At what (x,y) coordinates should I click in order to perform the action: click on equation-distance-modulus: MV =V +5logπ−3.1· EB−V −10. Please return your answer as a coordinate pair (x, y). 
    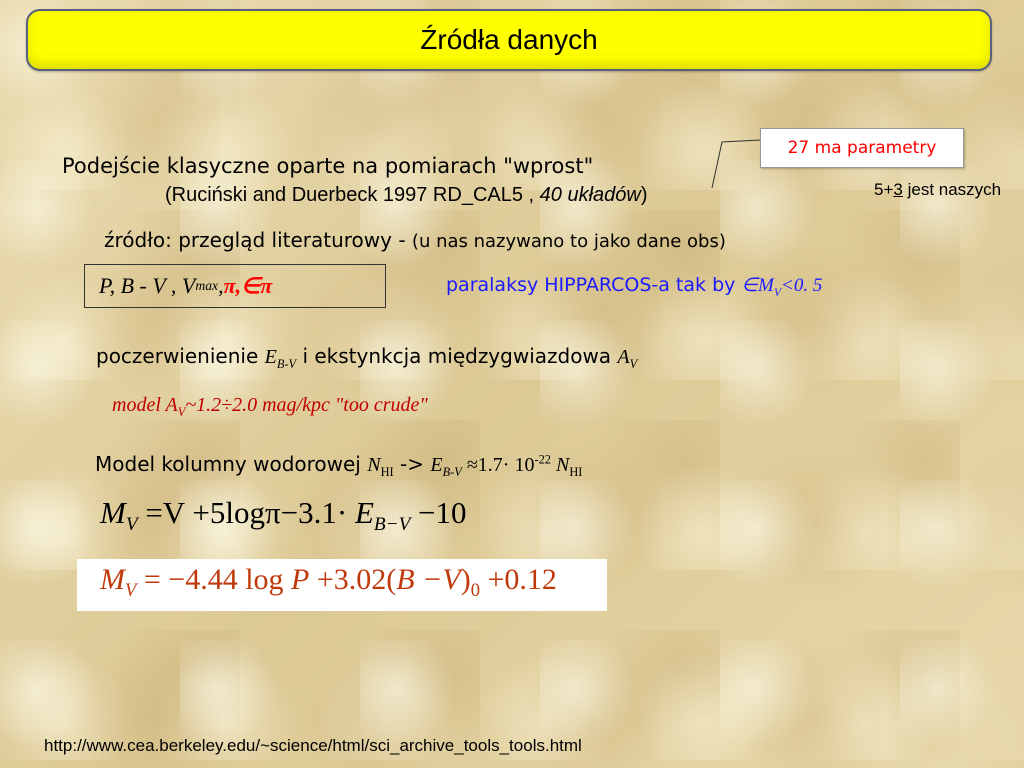
    Looking at the image, I should click on (283, 515).